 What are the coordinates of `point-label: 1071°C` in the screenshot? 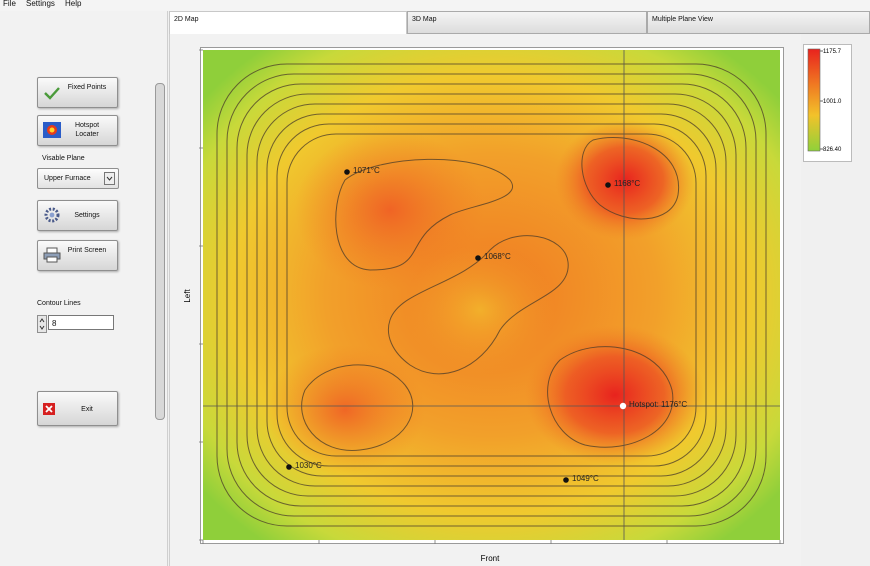 It's located at (366, 170).